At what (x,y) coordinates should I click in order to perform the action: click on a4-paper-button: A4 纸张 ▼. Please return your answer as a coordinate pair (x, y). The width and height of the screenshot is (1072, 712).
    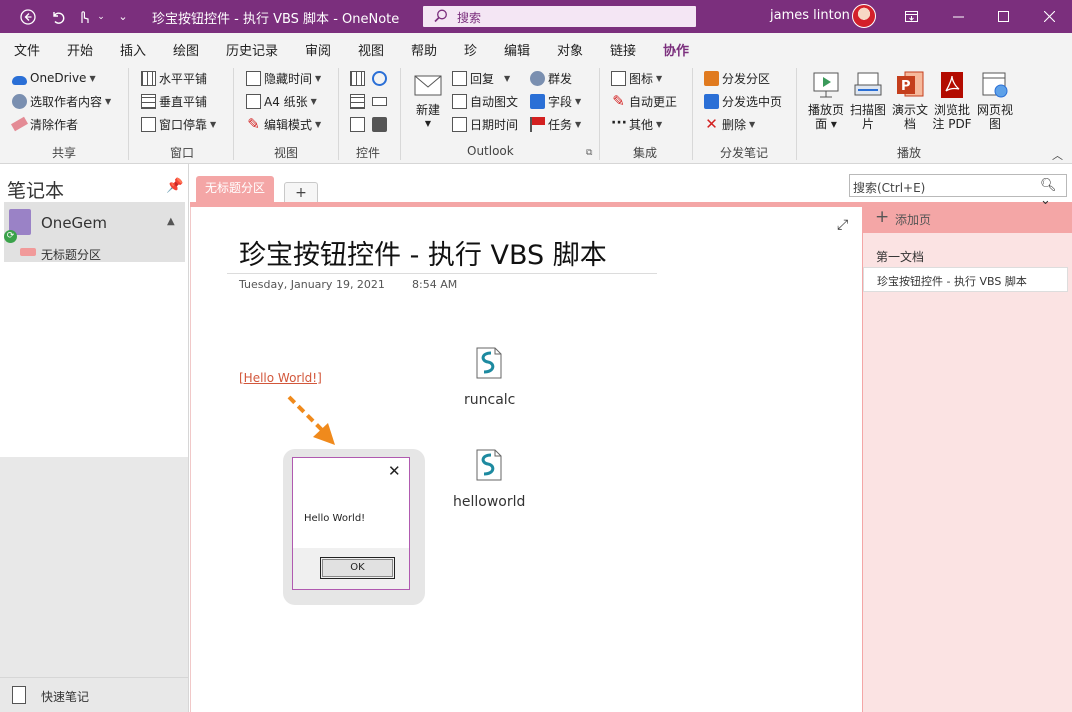
    Looking at the image, I should click on (281, 101).